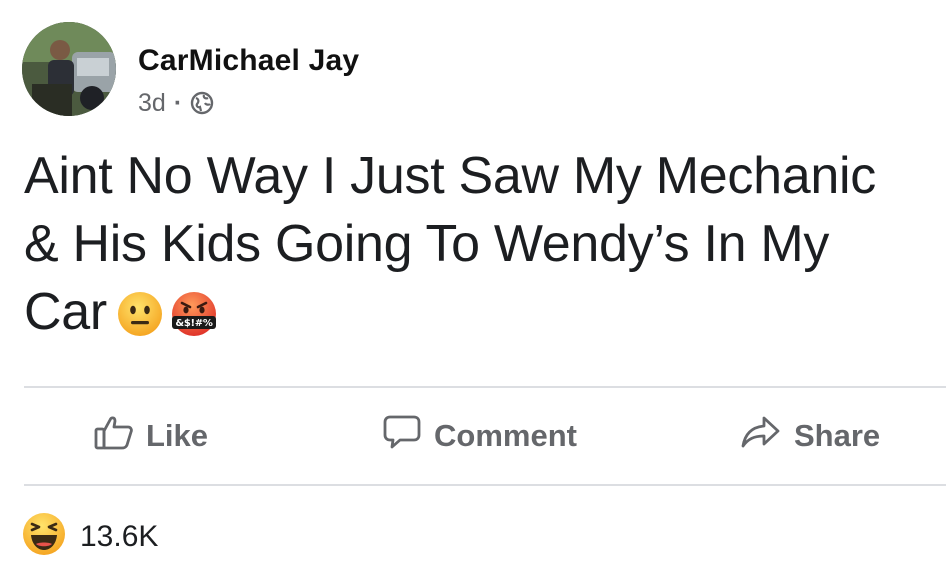  Describe the element at coordinates (408, 436) in the screenshot. I see `comment-icon` at that location.